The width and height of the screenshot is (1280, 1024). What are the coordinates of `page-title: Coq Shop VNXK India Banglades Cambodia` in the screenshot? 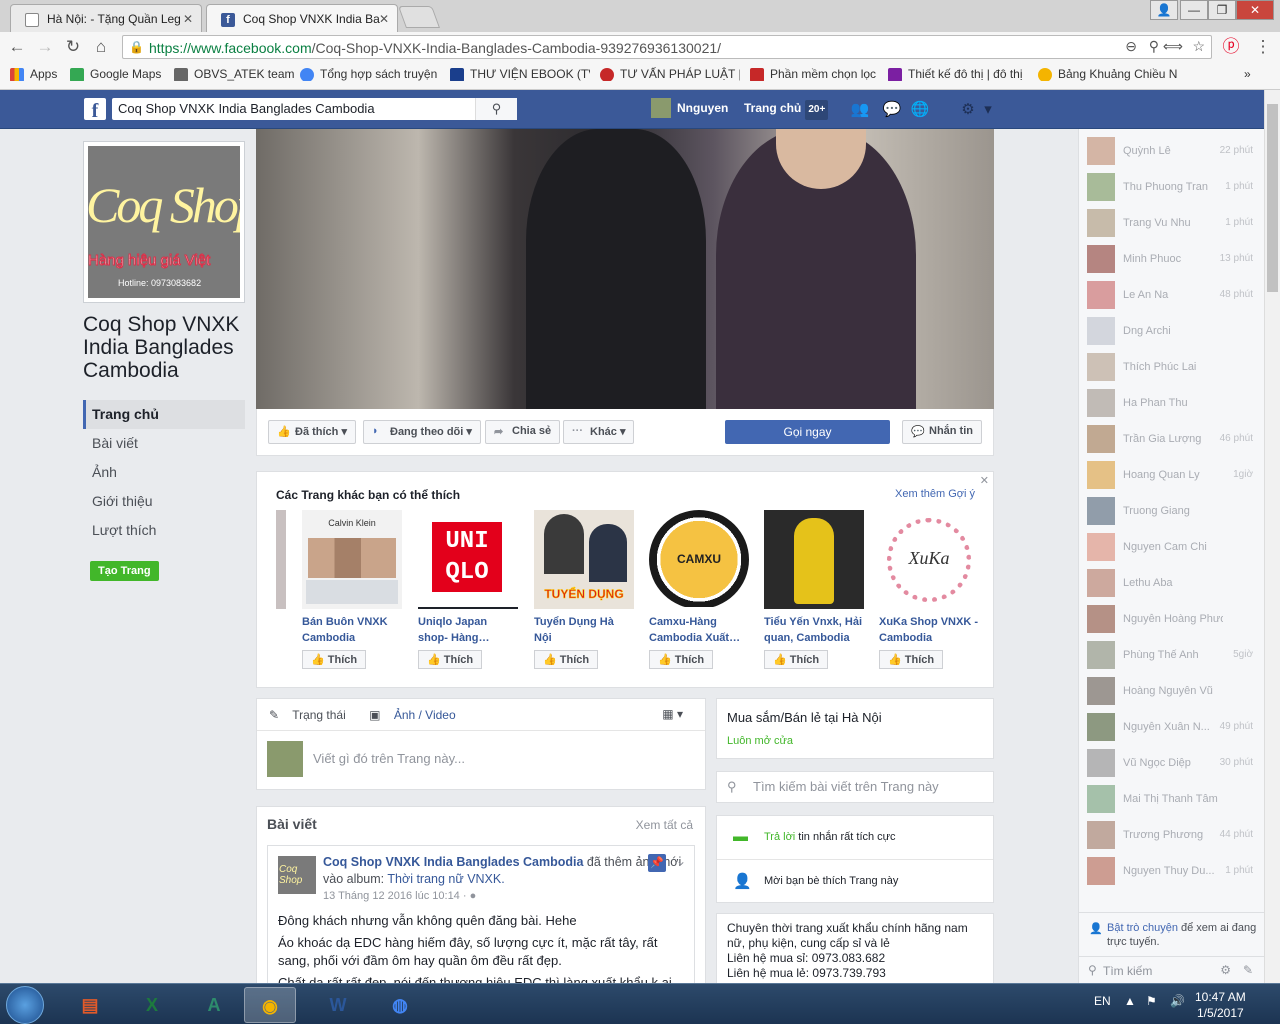 It's located at (164, 347).